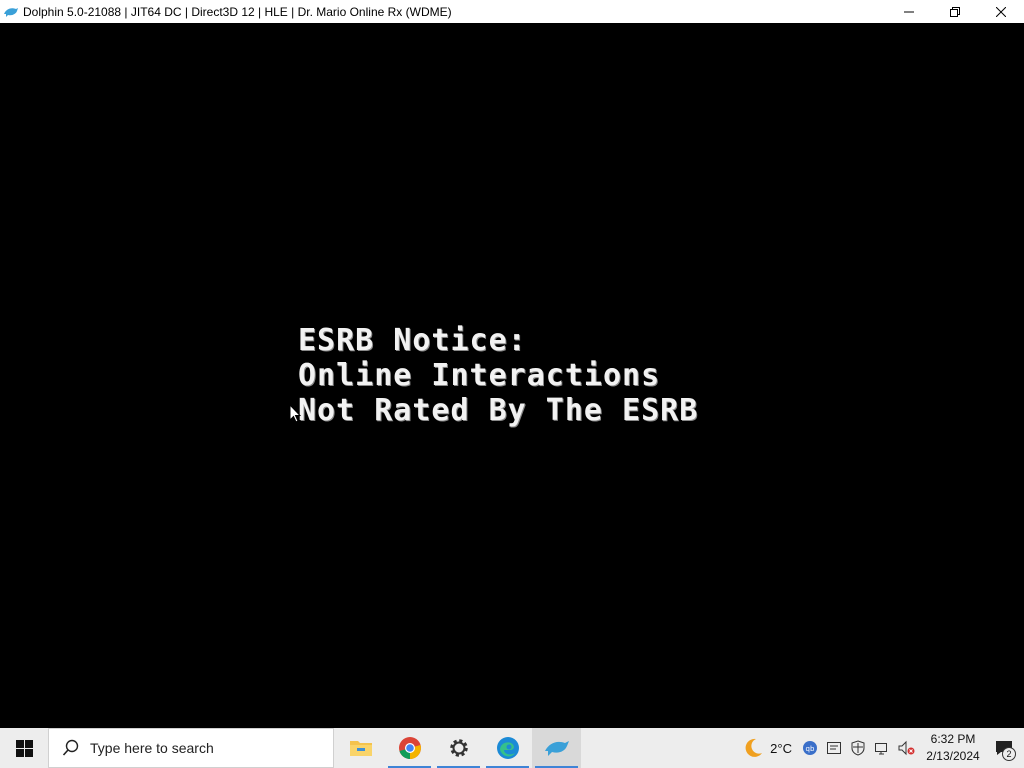  I want to click on minimize-icon, so click(909, 11).